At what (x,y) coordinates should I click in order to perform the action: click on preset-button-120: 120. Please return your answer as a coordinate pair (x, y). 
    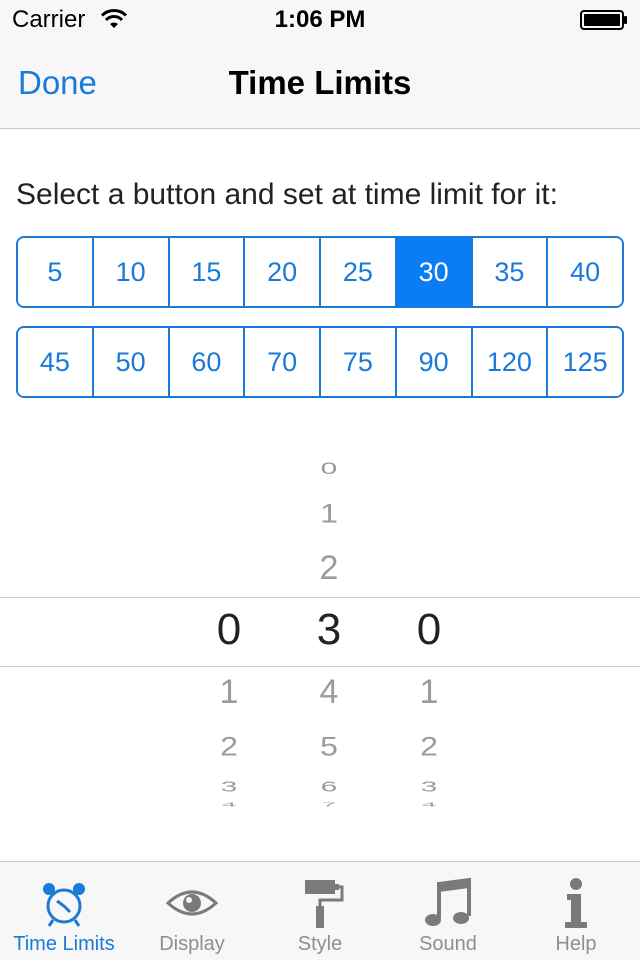
    Looking at the image, I should click on (510, 362).